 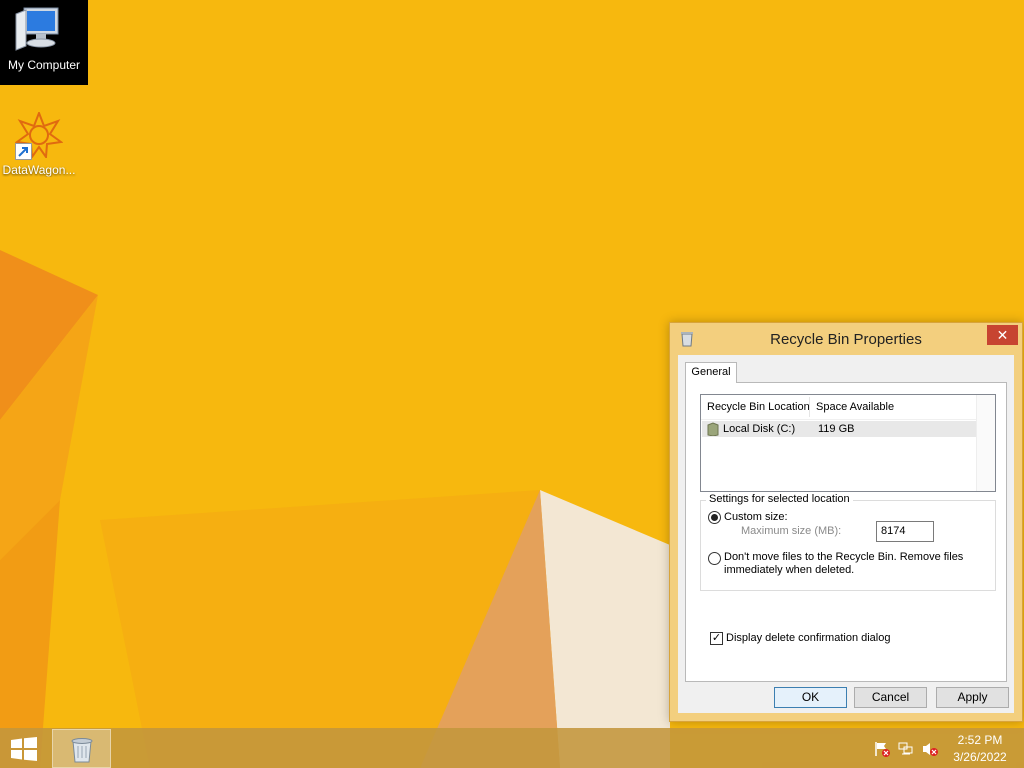 What do you see at coordinates (24, 749) in the screenshot?
I see `windows-logo-icon` at bounding box center [24, 749].